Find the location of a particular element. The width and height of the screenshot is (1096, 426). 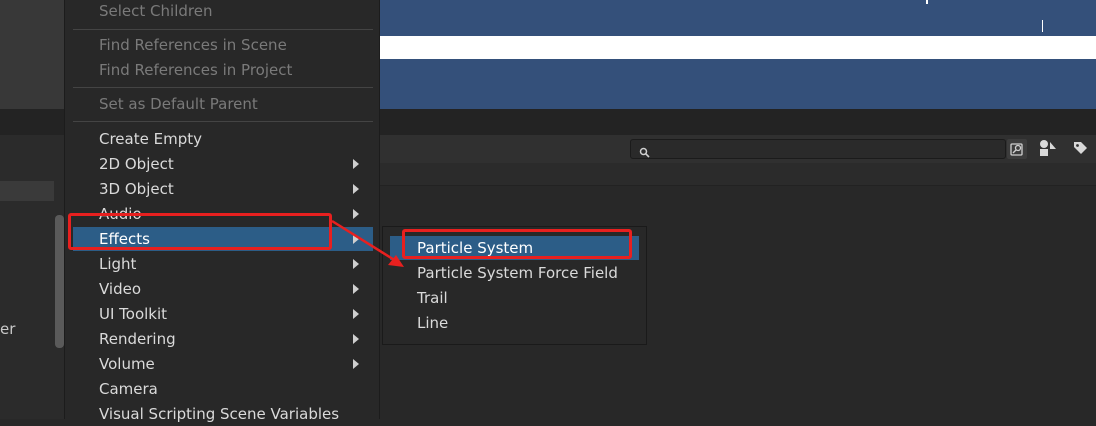

tag-icon is located at coordinates (1080, 148).